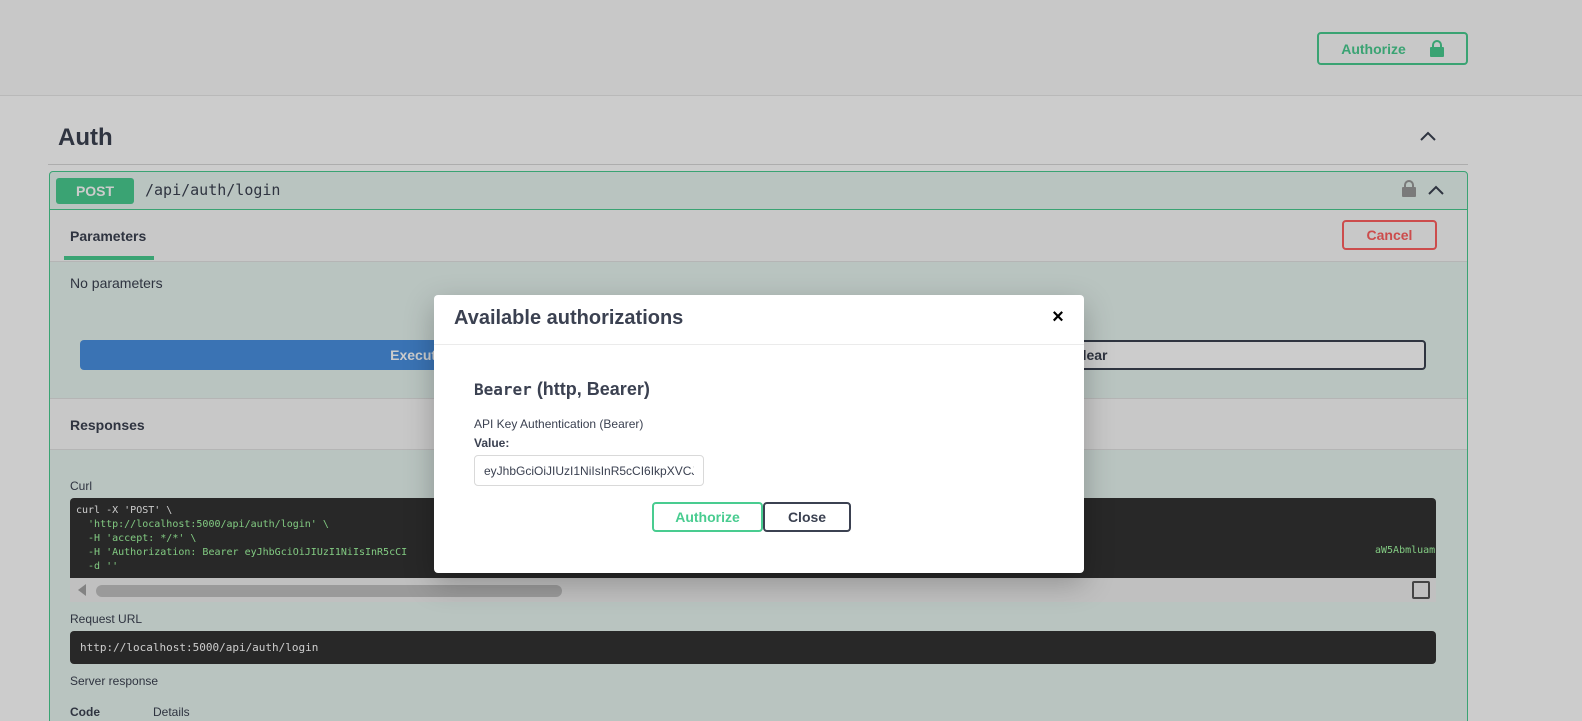  What do you see at coordinates (707, 517) in the screenshot?
I see `authorize-button: Authorize` at bounding box center [707, 517].